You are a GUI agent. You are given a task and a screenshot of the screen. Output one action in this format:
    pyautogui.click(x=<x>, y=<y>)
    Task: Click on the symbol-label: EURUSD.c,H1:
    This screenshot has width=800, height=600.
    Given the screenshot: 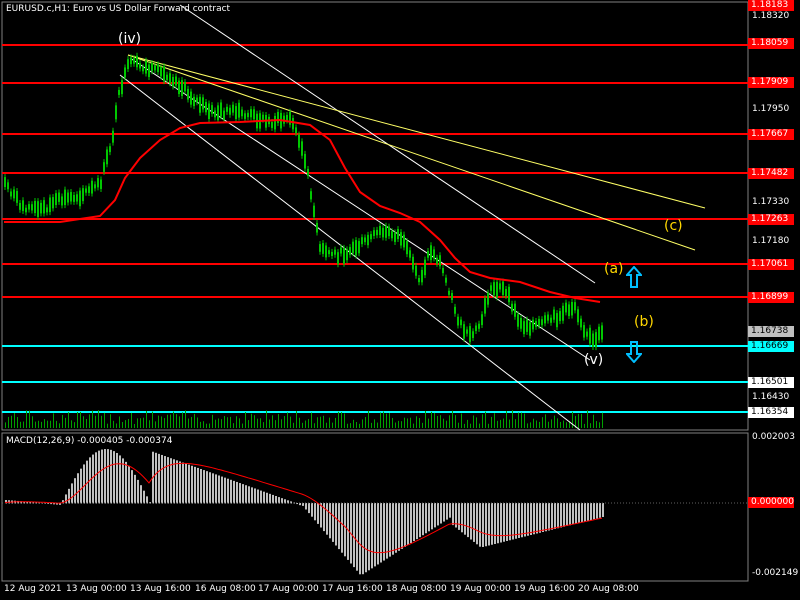 What is the action you would take?
    pyautogui.click(x=38, y=9)
    